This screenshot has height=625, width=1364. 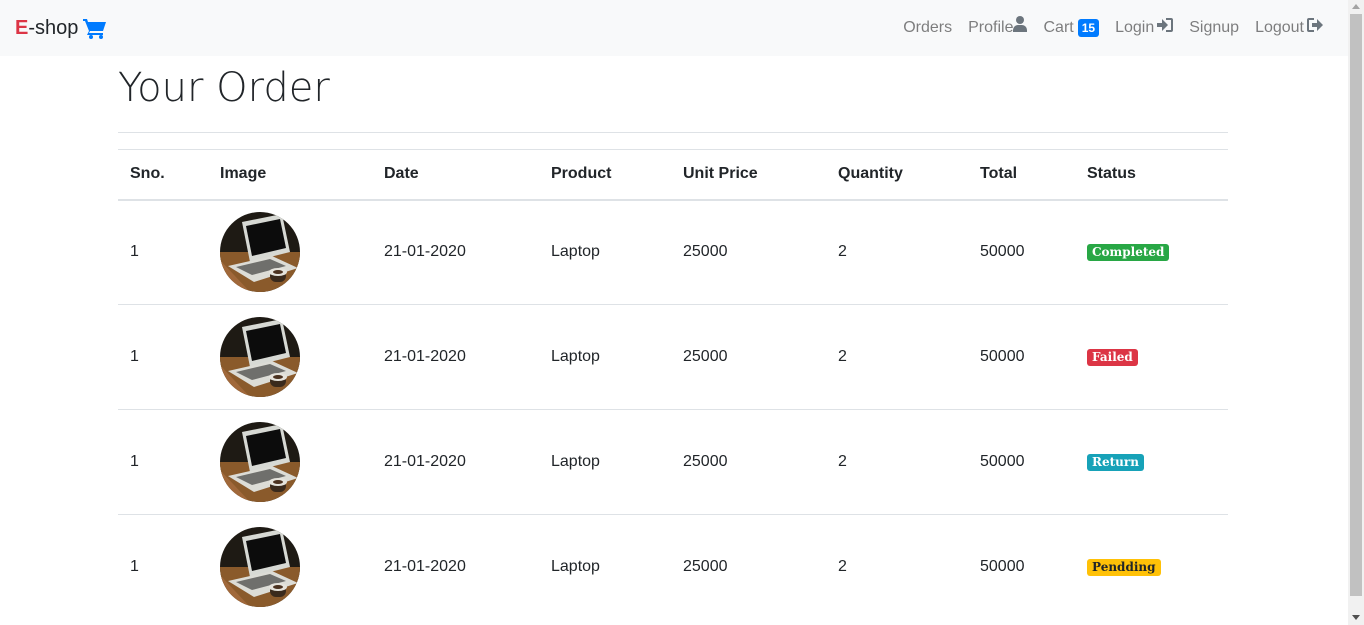 I want to click on page-title: Your Order, so click(x=224, y=88).